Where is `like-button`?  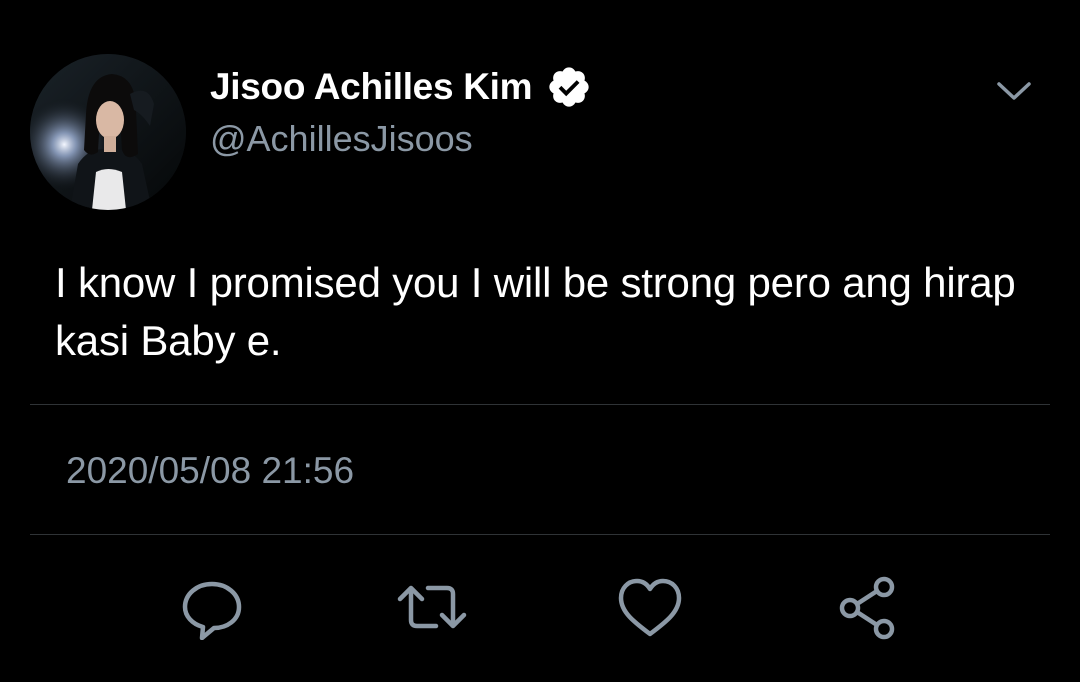 like-button is located at coordinates (650, 607).